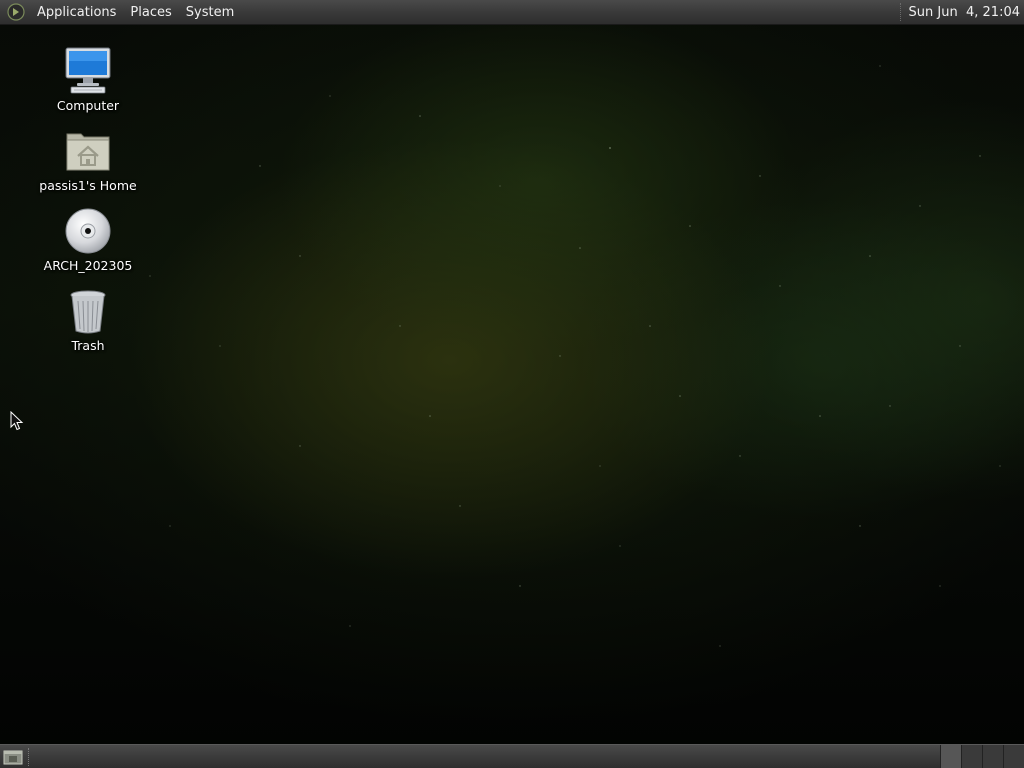 The image size is (1024, 768). What do you see at coordinates (88, 105) in the screenshot?
I see `desktop-icon-label: Computer` at bounding box center [88, 105].